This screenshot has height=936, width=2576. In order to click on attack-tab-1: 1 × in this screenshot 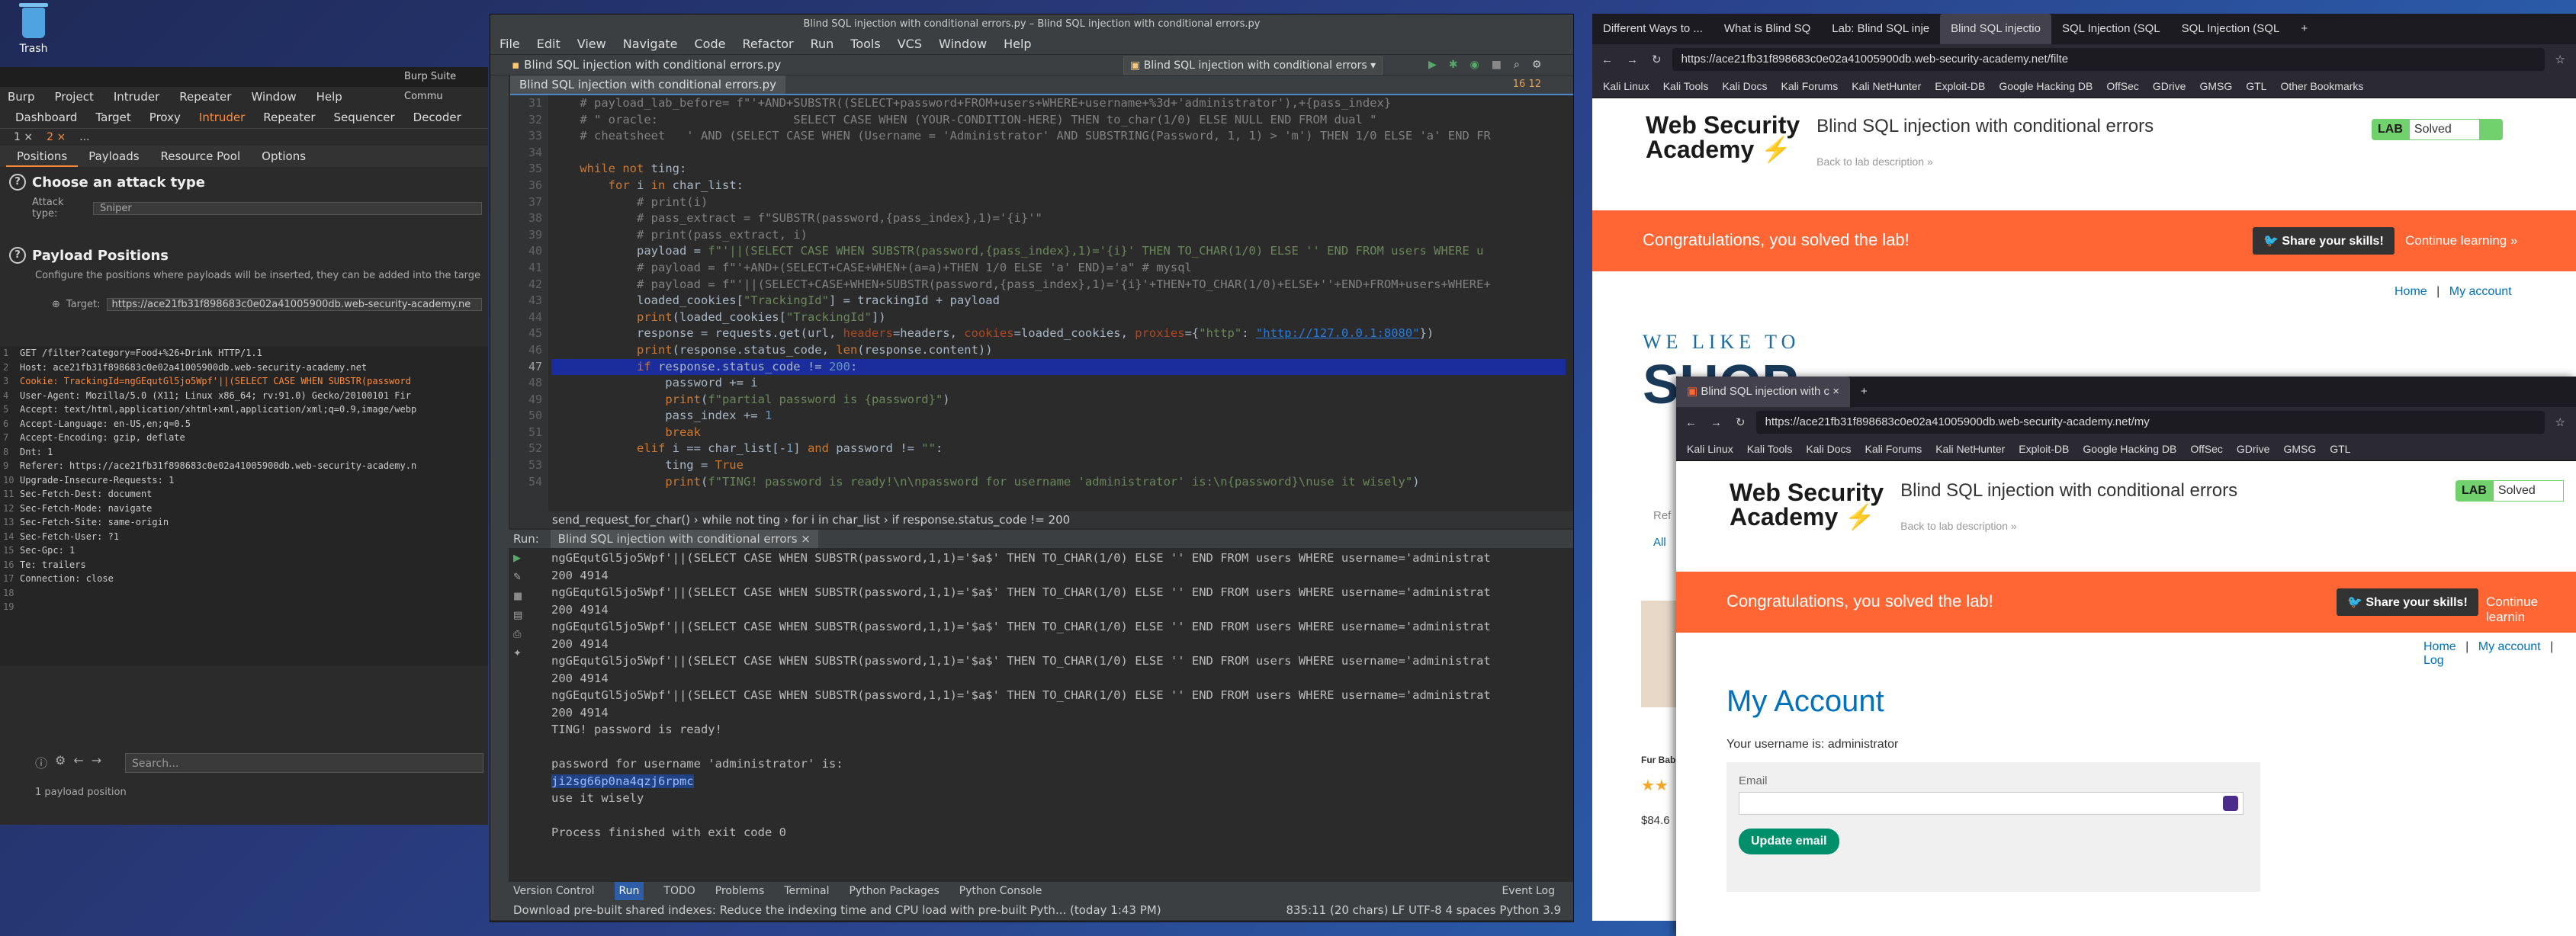, I will do `click(23, 137)`.